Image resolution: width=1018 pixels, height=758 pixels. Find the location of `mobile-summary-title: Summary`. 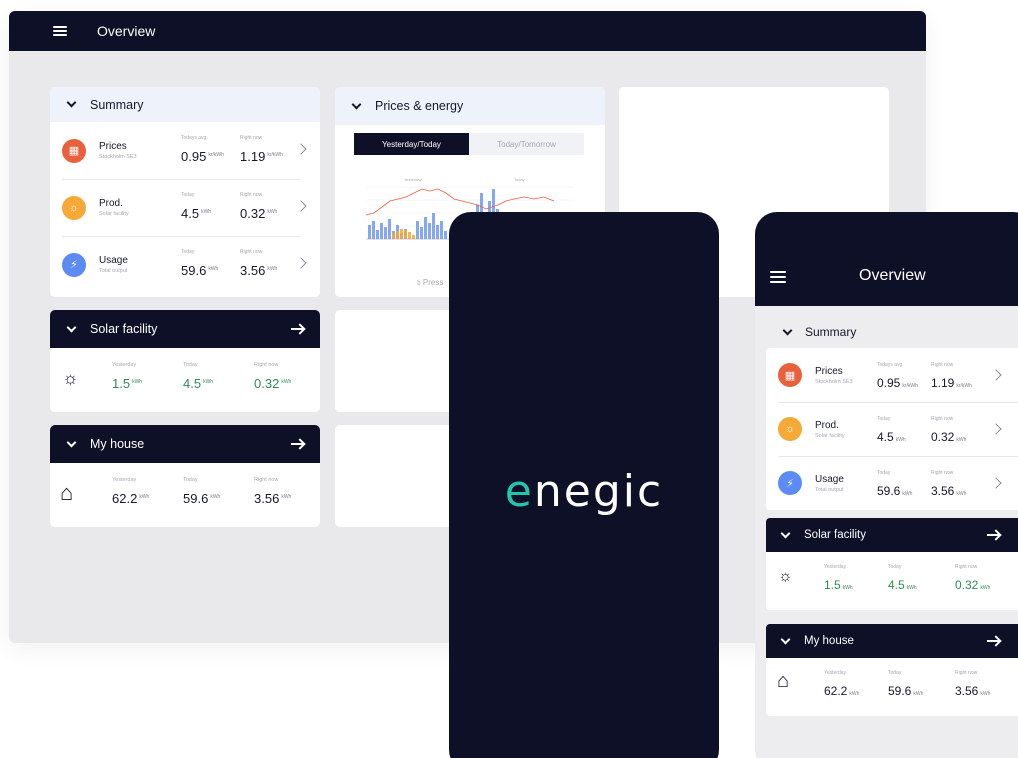

mobile-summary-title: Summary is located at coordinates (831, 332).